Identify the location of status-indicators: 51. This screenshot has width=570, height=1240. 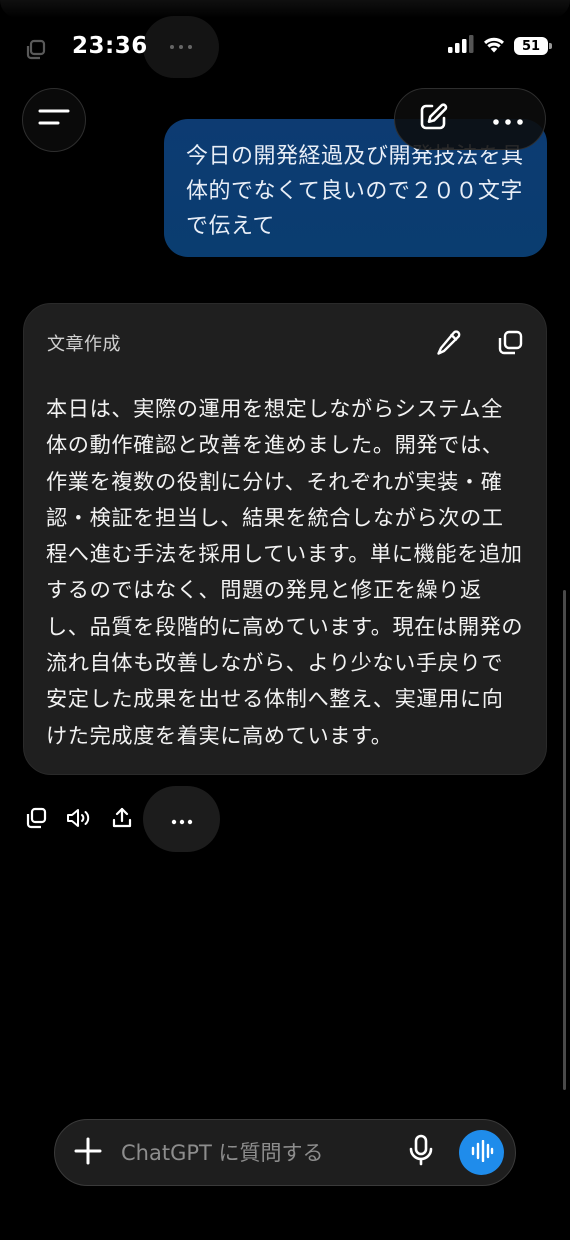
(500, 46).